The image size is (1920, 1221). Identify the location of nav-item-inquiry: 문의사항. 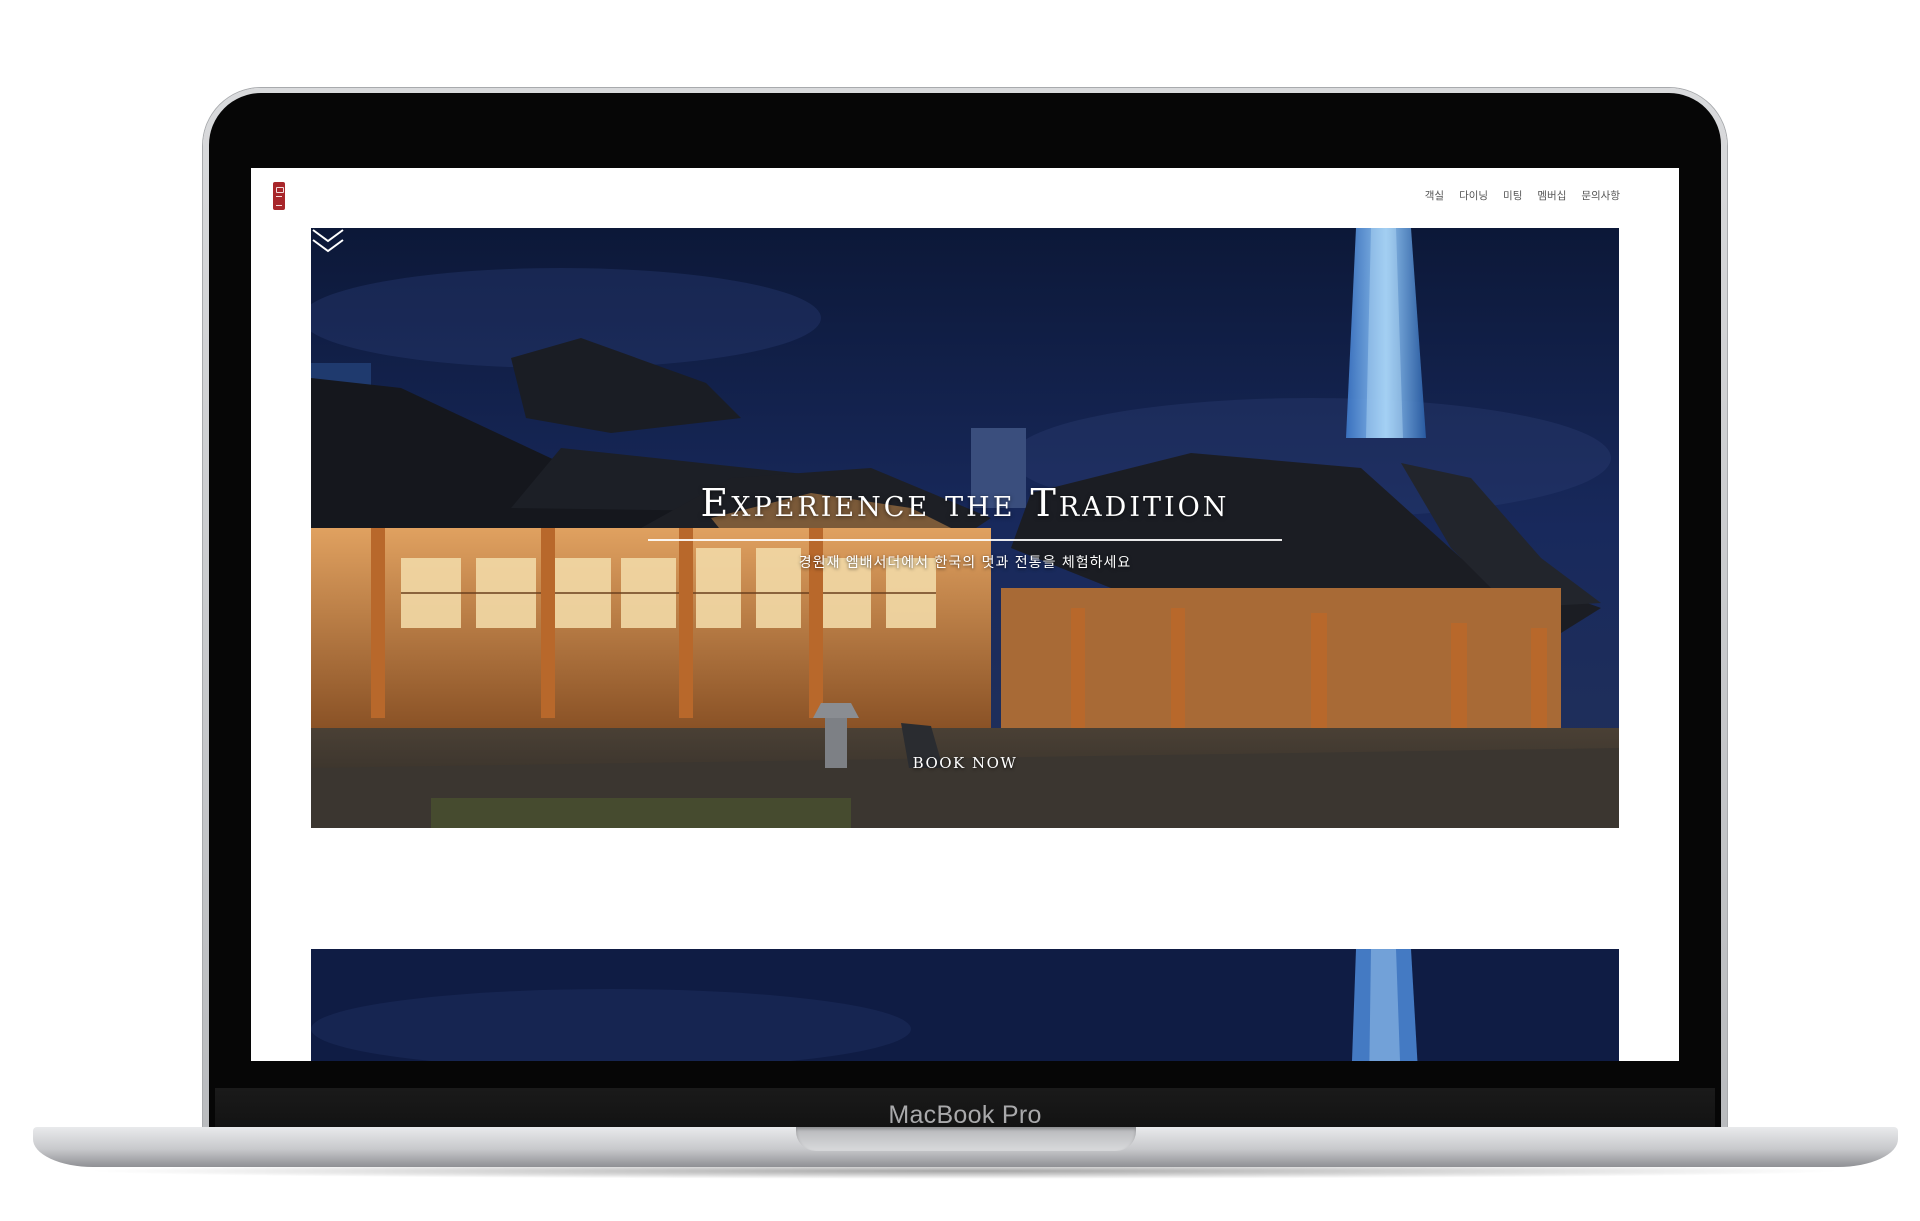
(1600, 195).